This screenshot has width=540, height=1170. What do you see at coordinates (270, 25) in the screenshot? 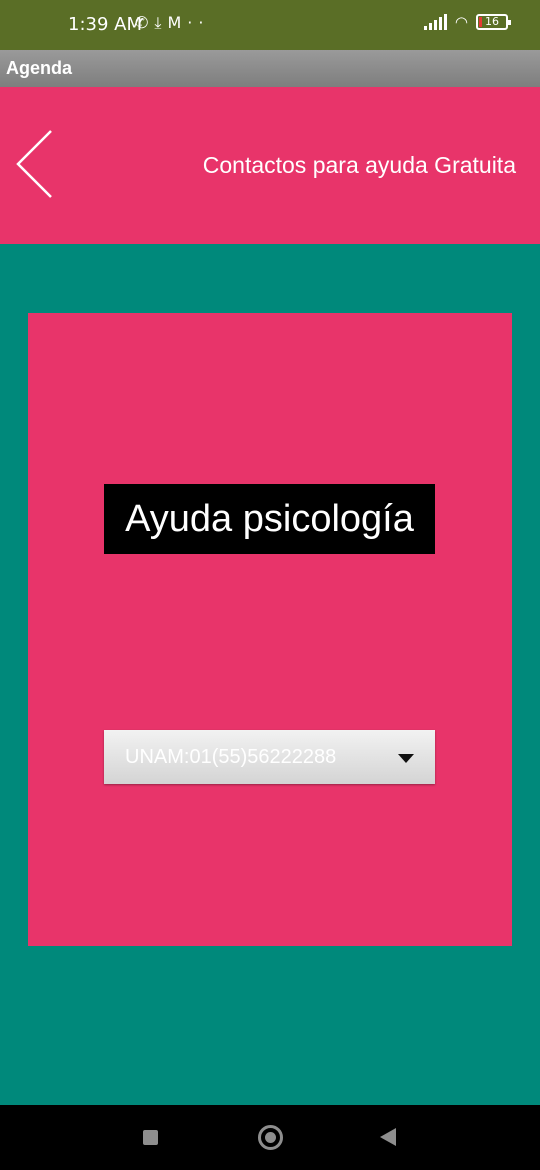
I see `status-bar: 1:39 AM ✆⤓M·· ◠ 16` at bounding box center [270, 25].